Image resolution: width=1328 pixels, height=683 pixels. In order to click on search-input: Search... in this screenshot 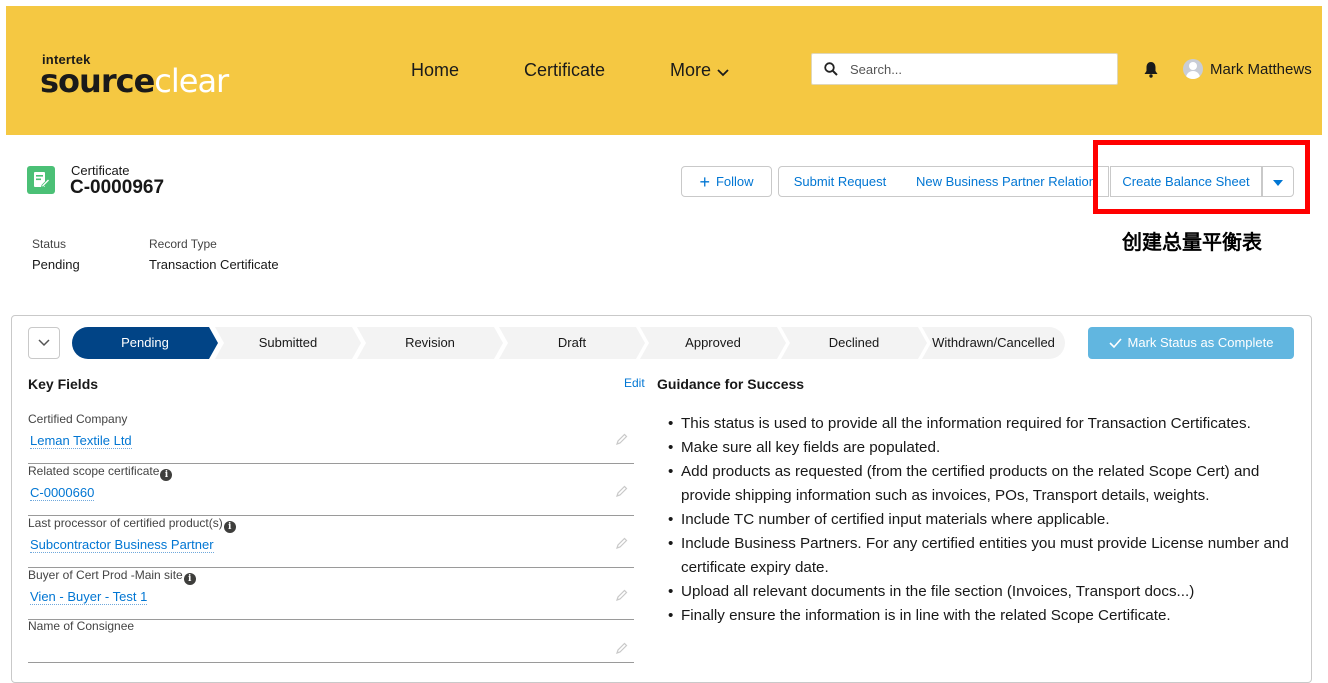, I will do `click(964, 69)`.